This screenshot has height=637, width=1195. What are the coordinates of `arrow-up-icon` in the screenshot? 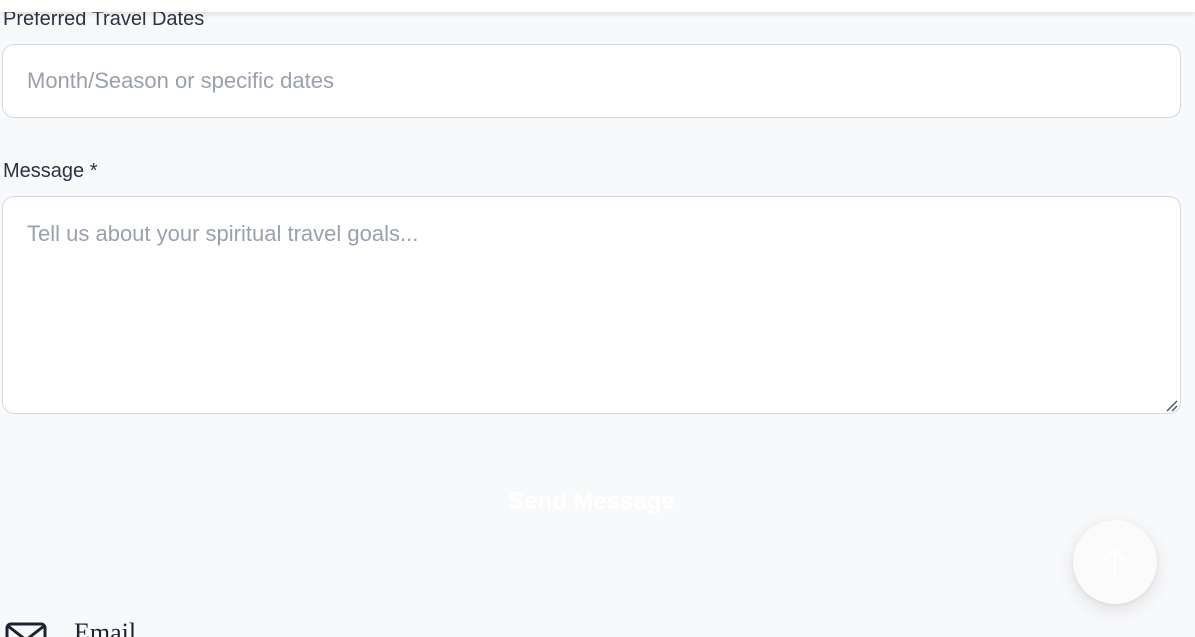 It's located at (1115, 562).